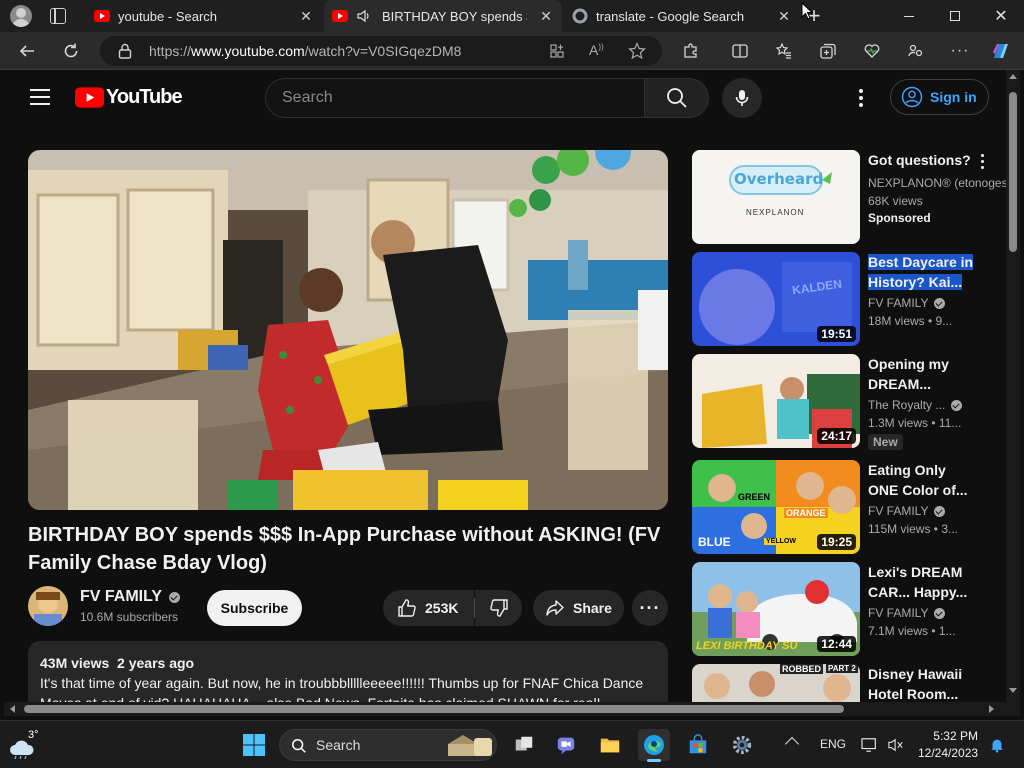 This screenshot has height=768, width=1024. What do you see at coordinates (130, 597) in the screenshot?
I see `channel-name: FV FAMILY` at bounding box center [130, 597].